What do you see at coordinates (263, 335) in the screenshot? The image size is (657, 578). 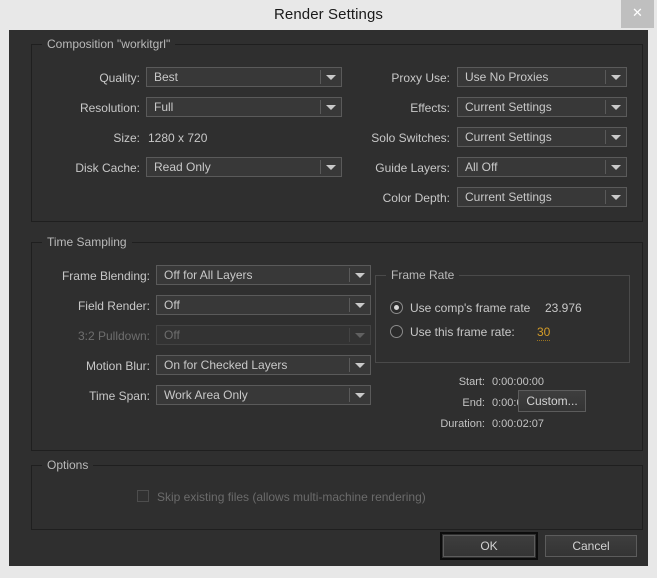 I see `pulldown-dropdown: Off` at bounding box center [263, 335].